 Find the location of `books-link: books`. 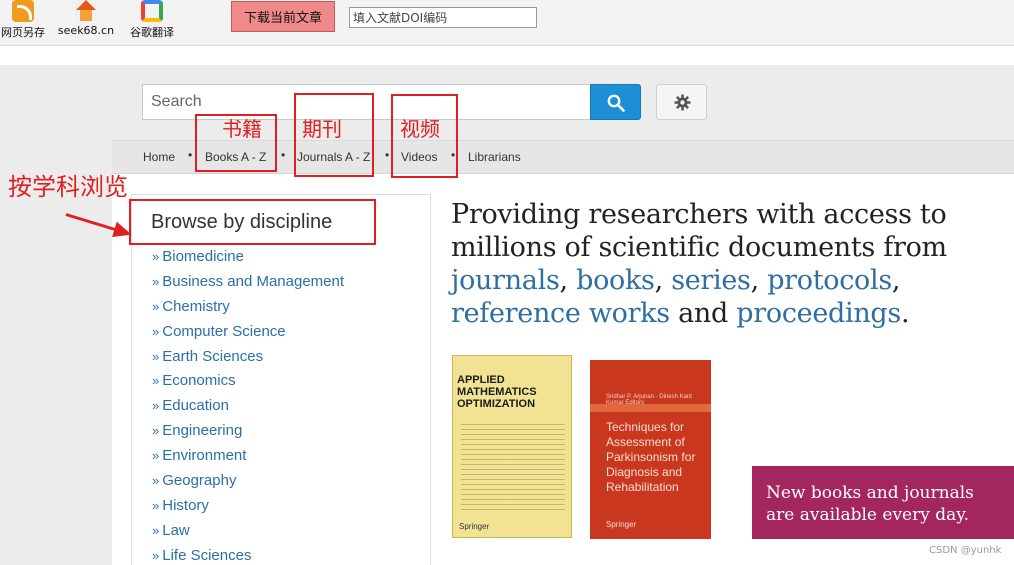

books-link: books is located at coordinates (615, 280).